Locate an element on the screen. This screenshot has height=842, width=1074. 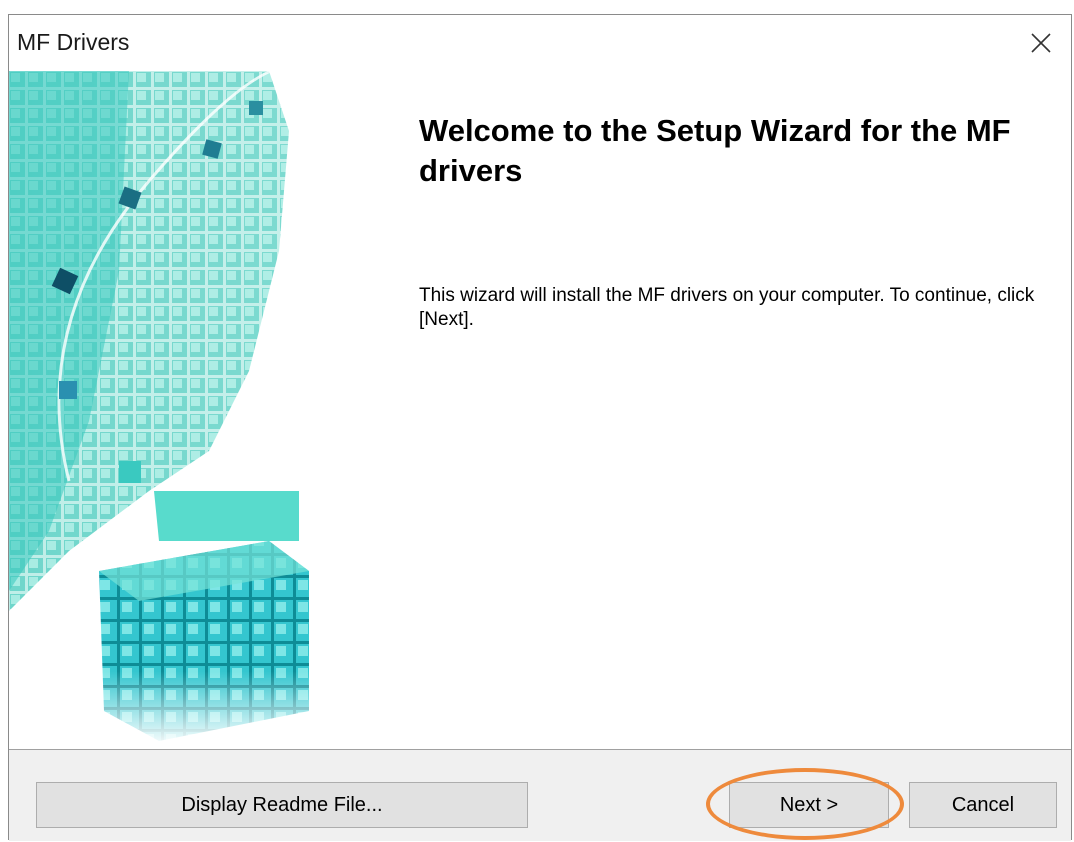
title-bar: MF Drivers is located at coordinates (540, 43).